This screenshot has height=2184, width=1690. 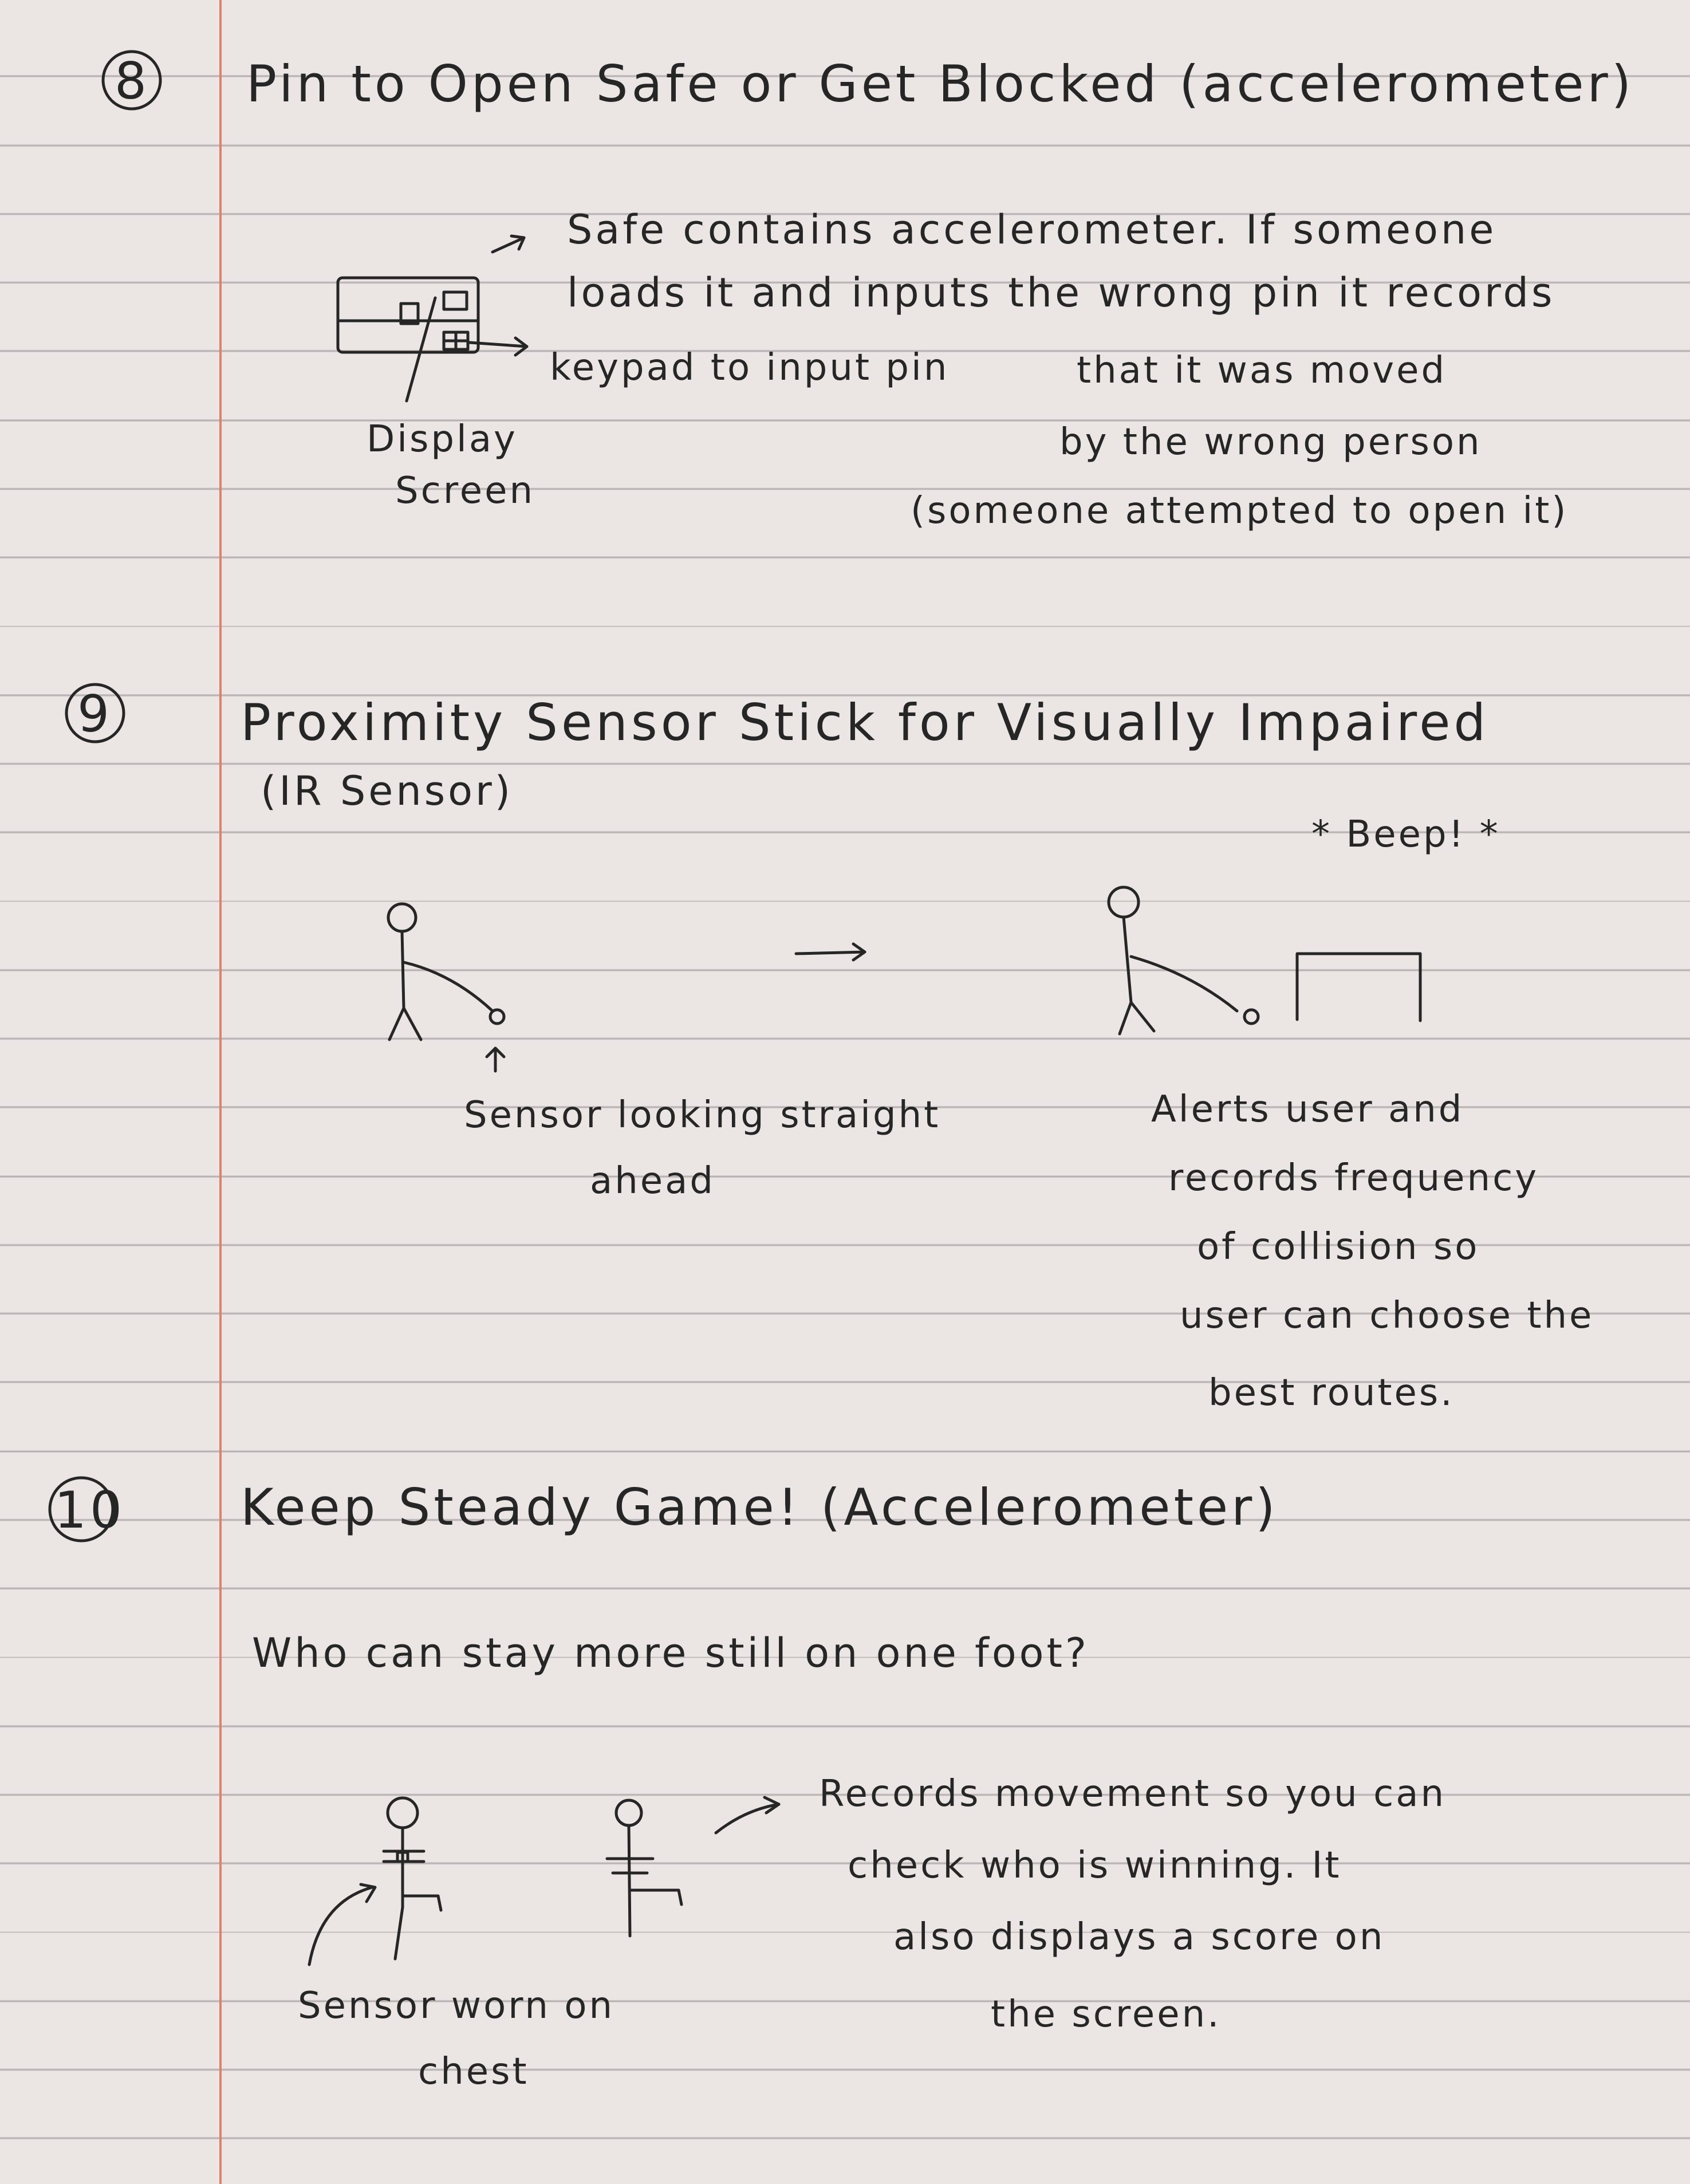 I want to click on section-8-number-circle, so click(x=131, y=80).